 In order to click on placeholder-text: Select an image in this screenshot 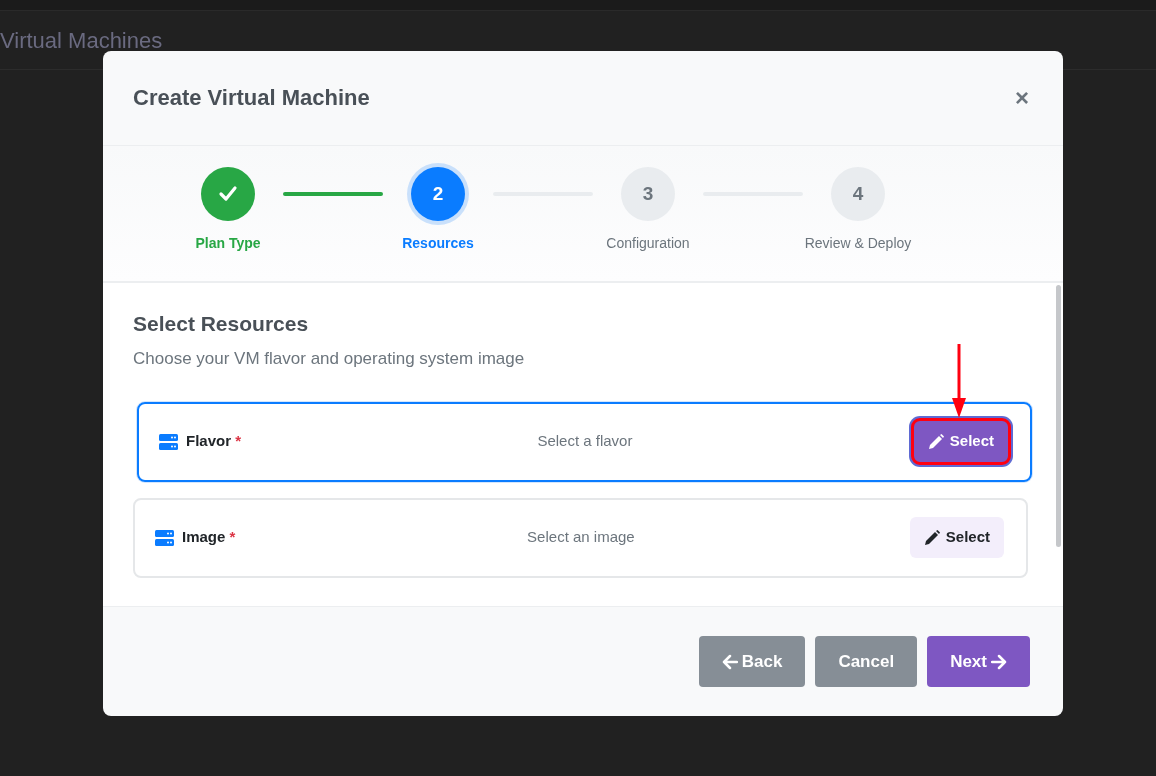, I will do `click(581, 537)`.